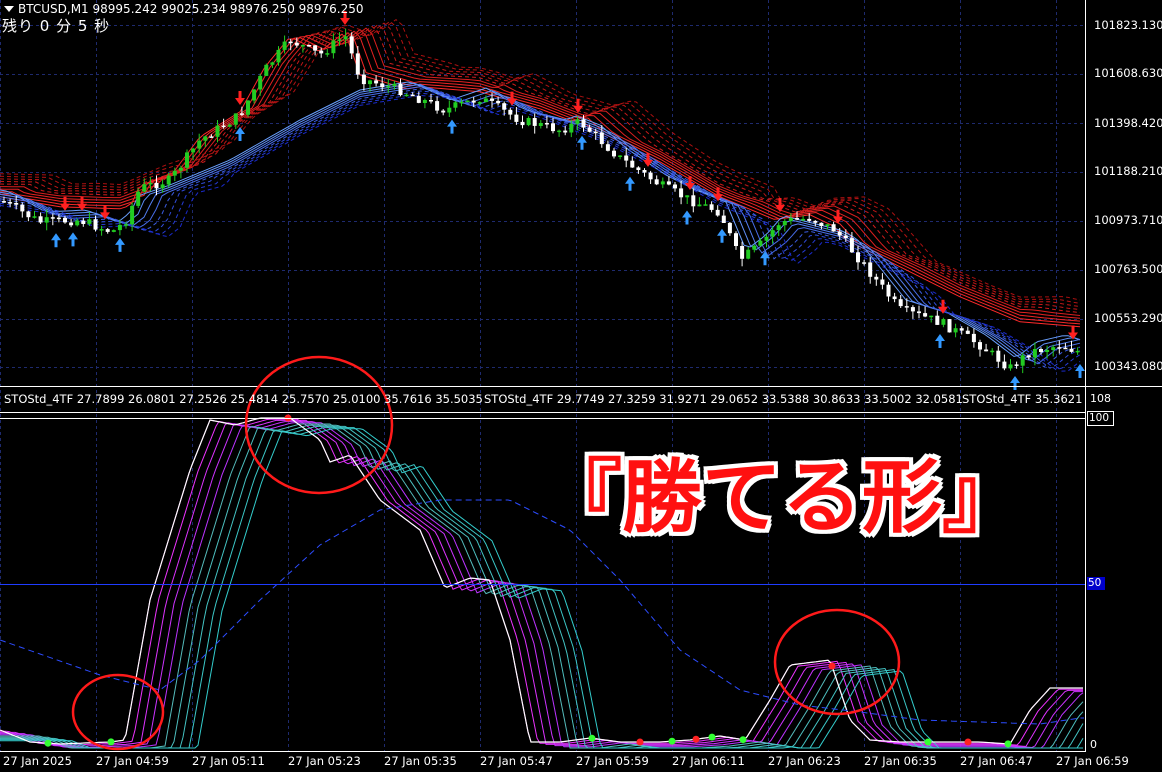 This screenshot has height=772, width=1162. Describe the element at coordinates (9, 9) in the screenshot. I see `symbol-dropdown-icon` at that location.